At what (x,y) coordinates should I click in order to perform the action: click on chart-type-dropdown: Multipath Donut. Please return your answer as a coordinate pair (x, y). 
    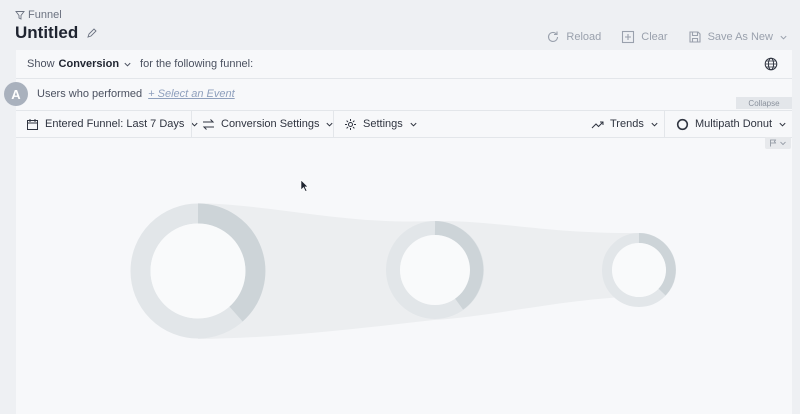
    Looking at the image, I should click on (731, 124).